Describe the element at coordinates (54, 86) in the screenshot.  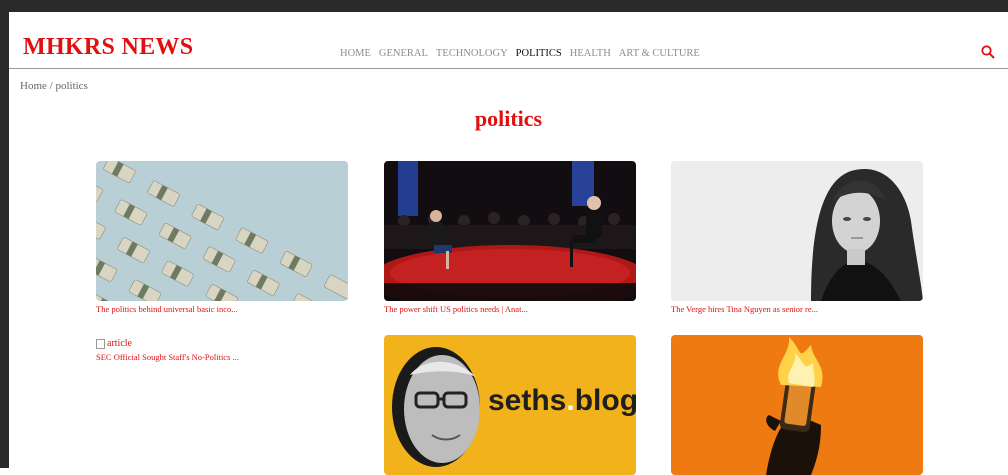
I see `breadcrumb: Home / politics` at that location.